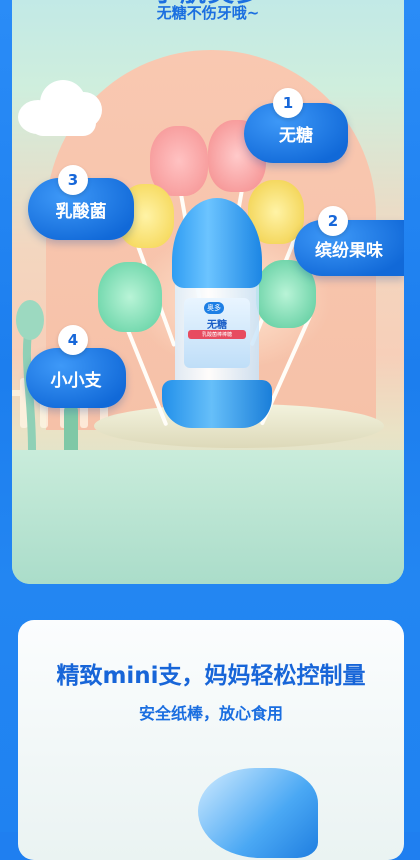  I want to click on feature-number-1: 1, so click(288, 103).